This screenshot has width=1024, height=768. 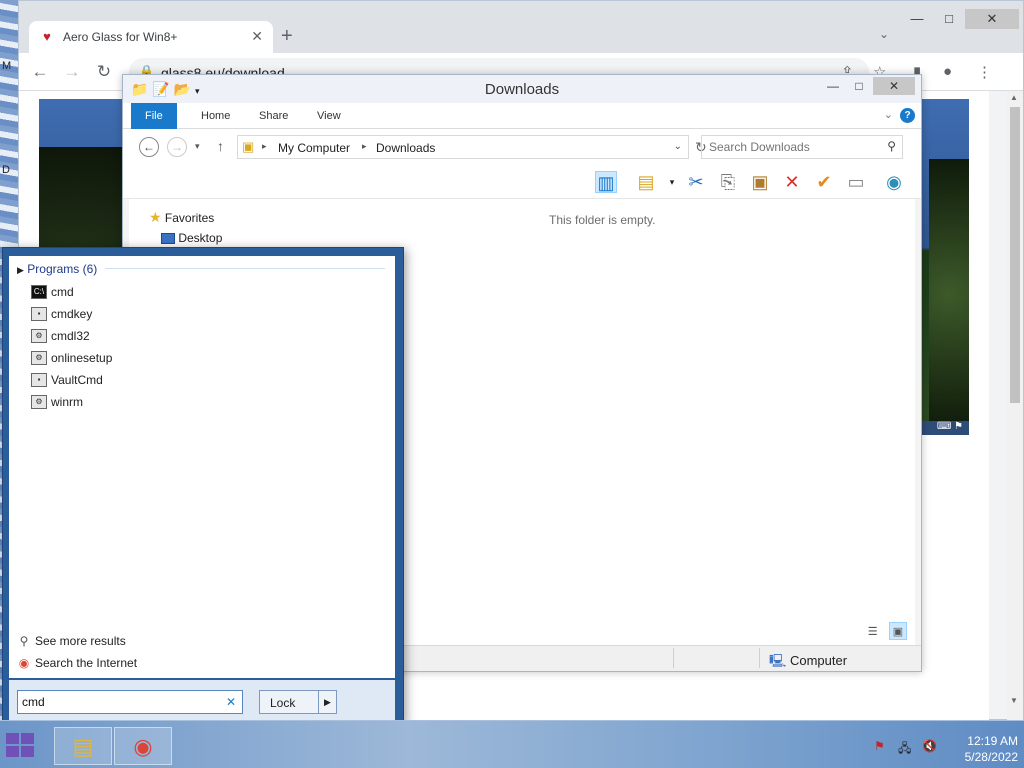 I want to click on tab-search-icon: ⌄, so click(x=884, y=34).